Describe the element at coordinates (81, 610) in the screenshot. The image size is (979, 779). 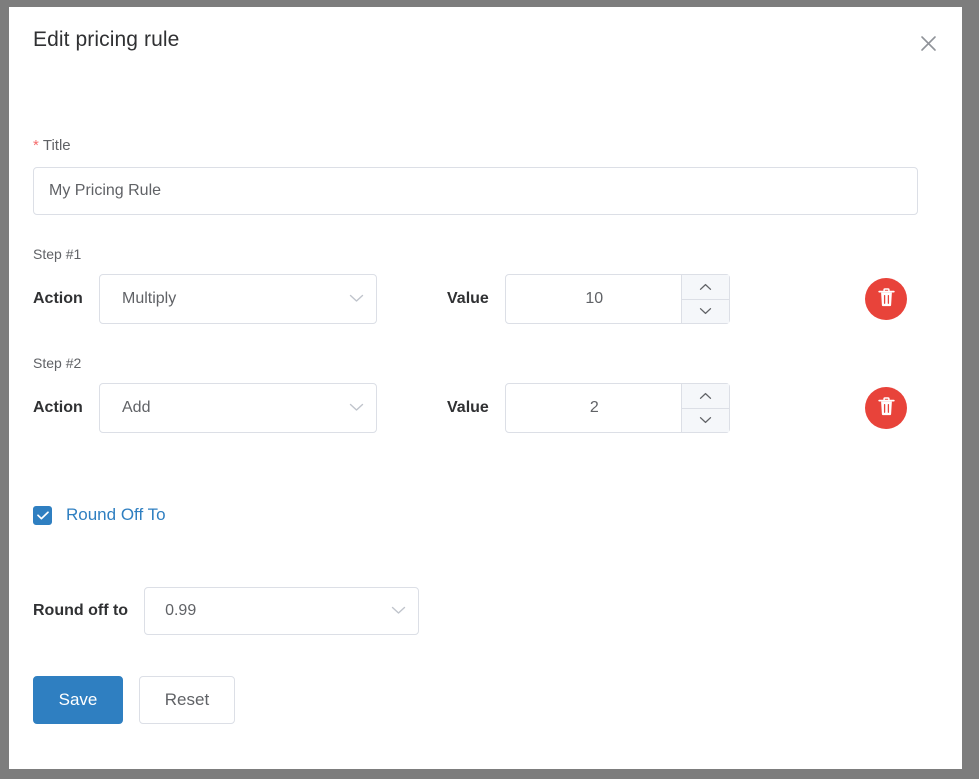
I see `round-off-select-label: Round off to` at that location.